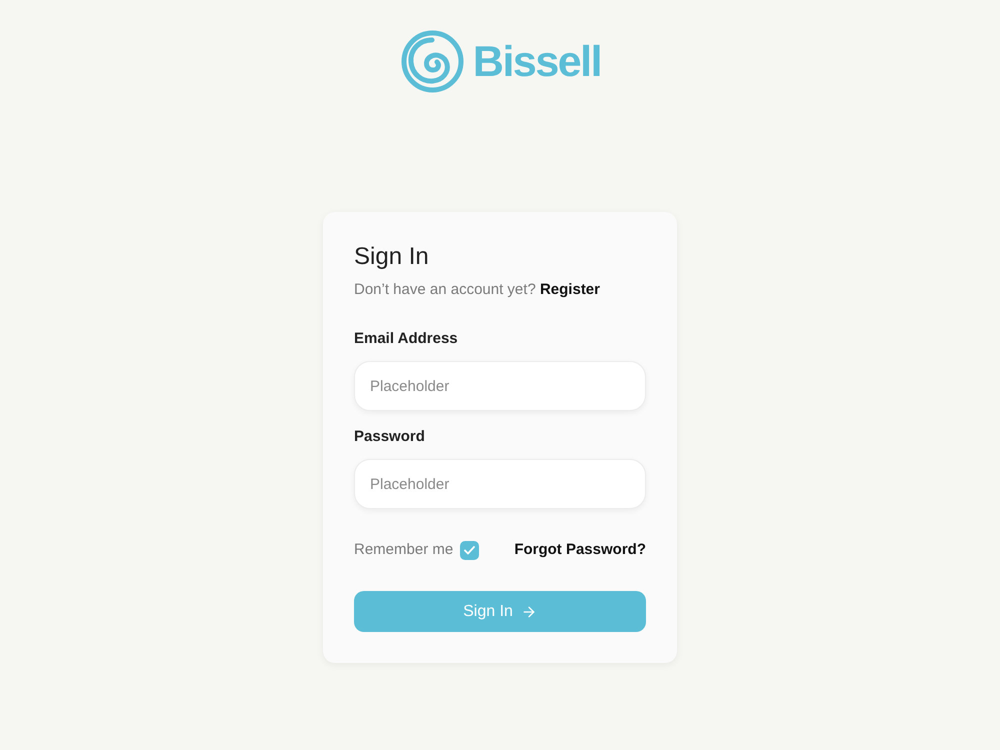 Image resolution: width=1000 pixels, height=750 pixels. What do you see at coordinates (404, 550) in the screenshot?
I see `remember-me-label: Remember me` at bounding box center [404, 550].